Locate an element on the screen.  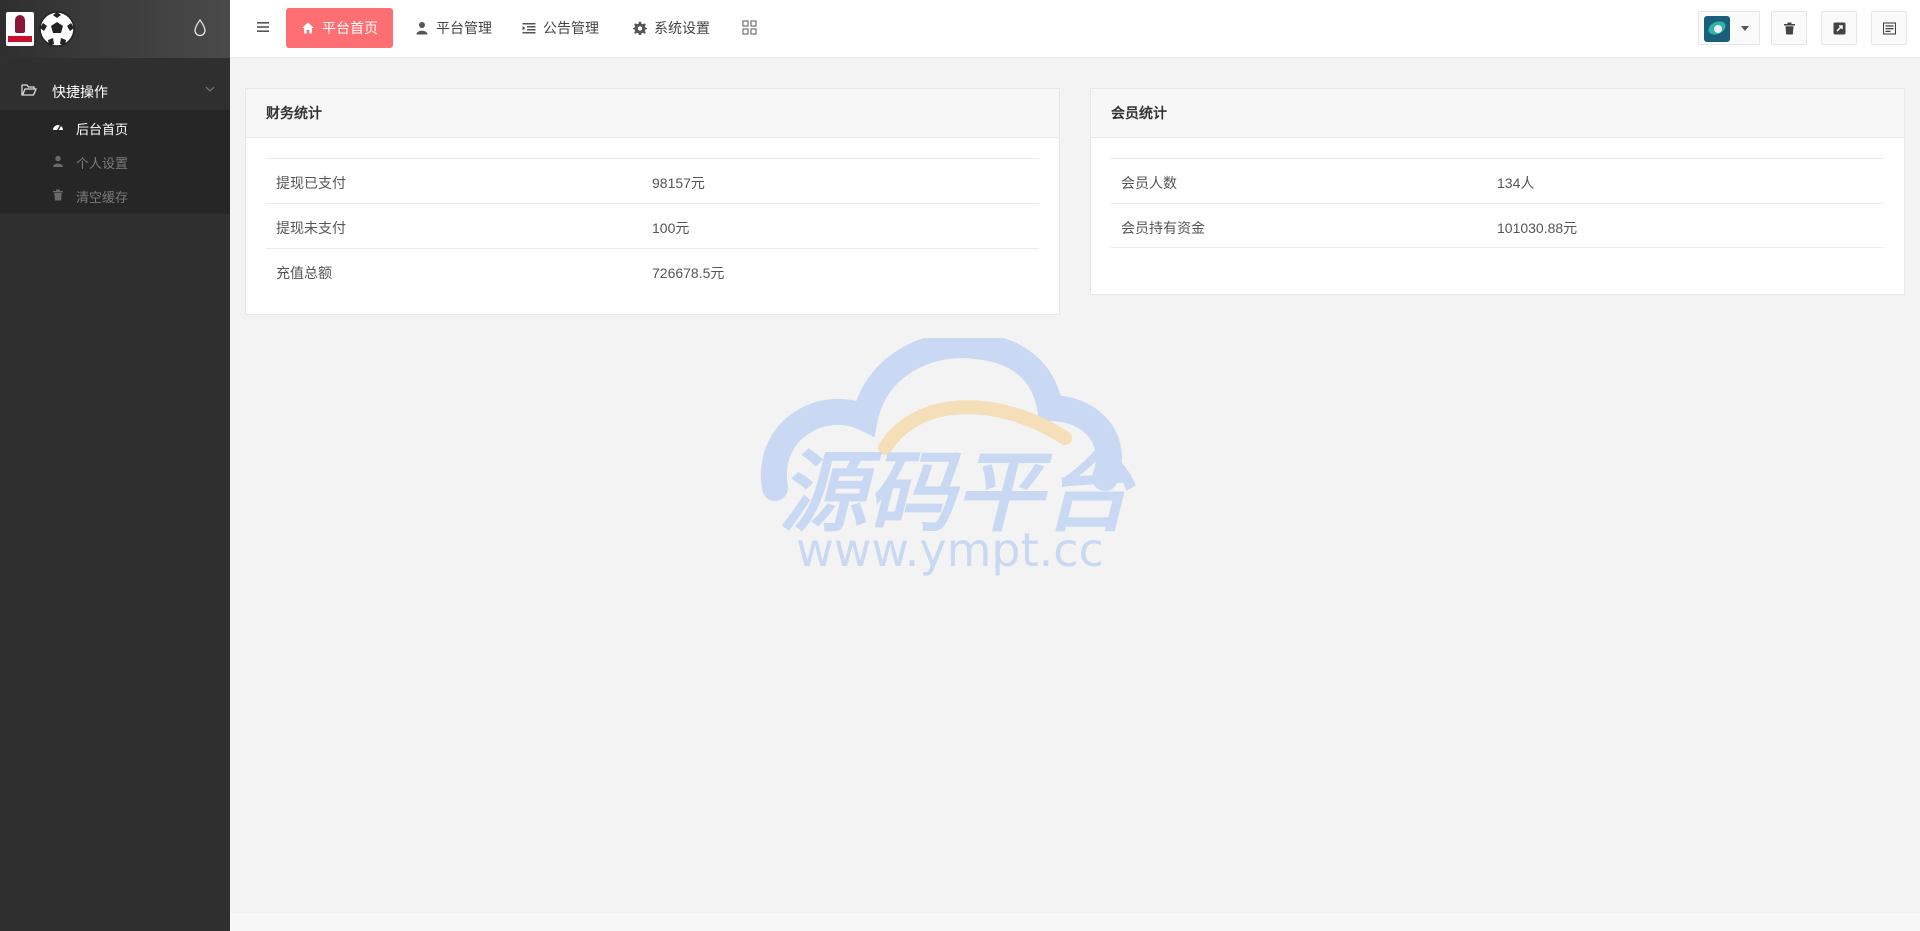
avatar is located at coordinates (1717, 29).